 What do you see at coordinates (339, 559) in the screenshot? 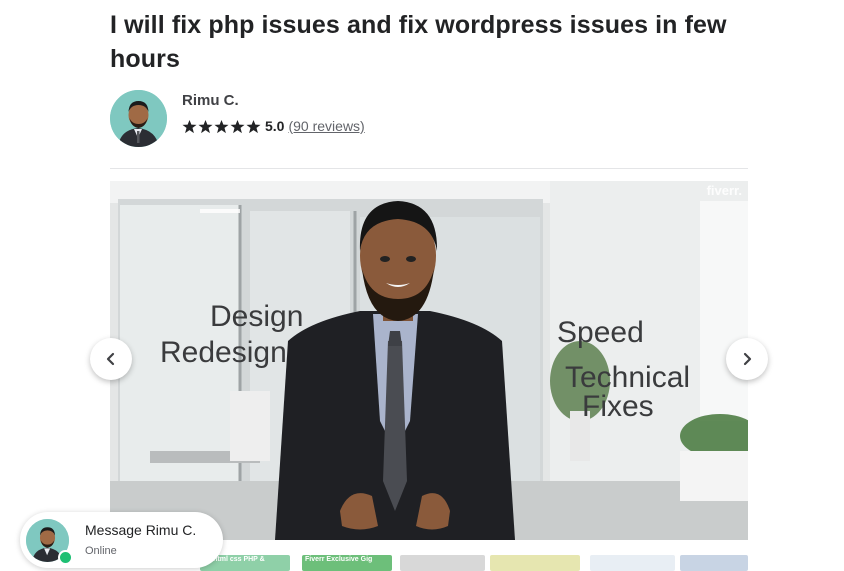
I see `thumbnail-caption: Fiverr Exclusive Gig` at bounding box center [339, 559].